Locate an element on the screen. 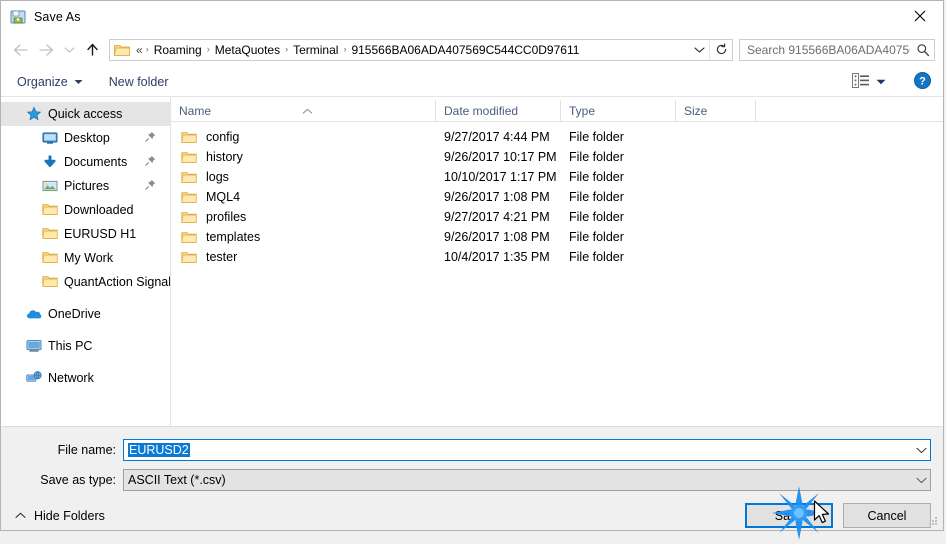  caret-down-icon is located at coordinates (881, 82).